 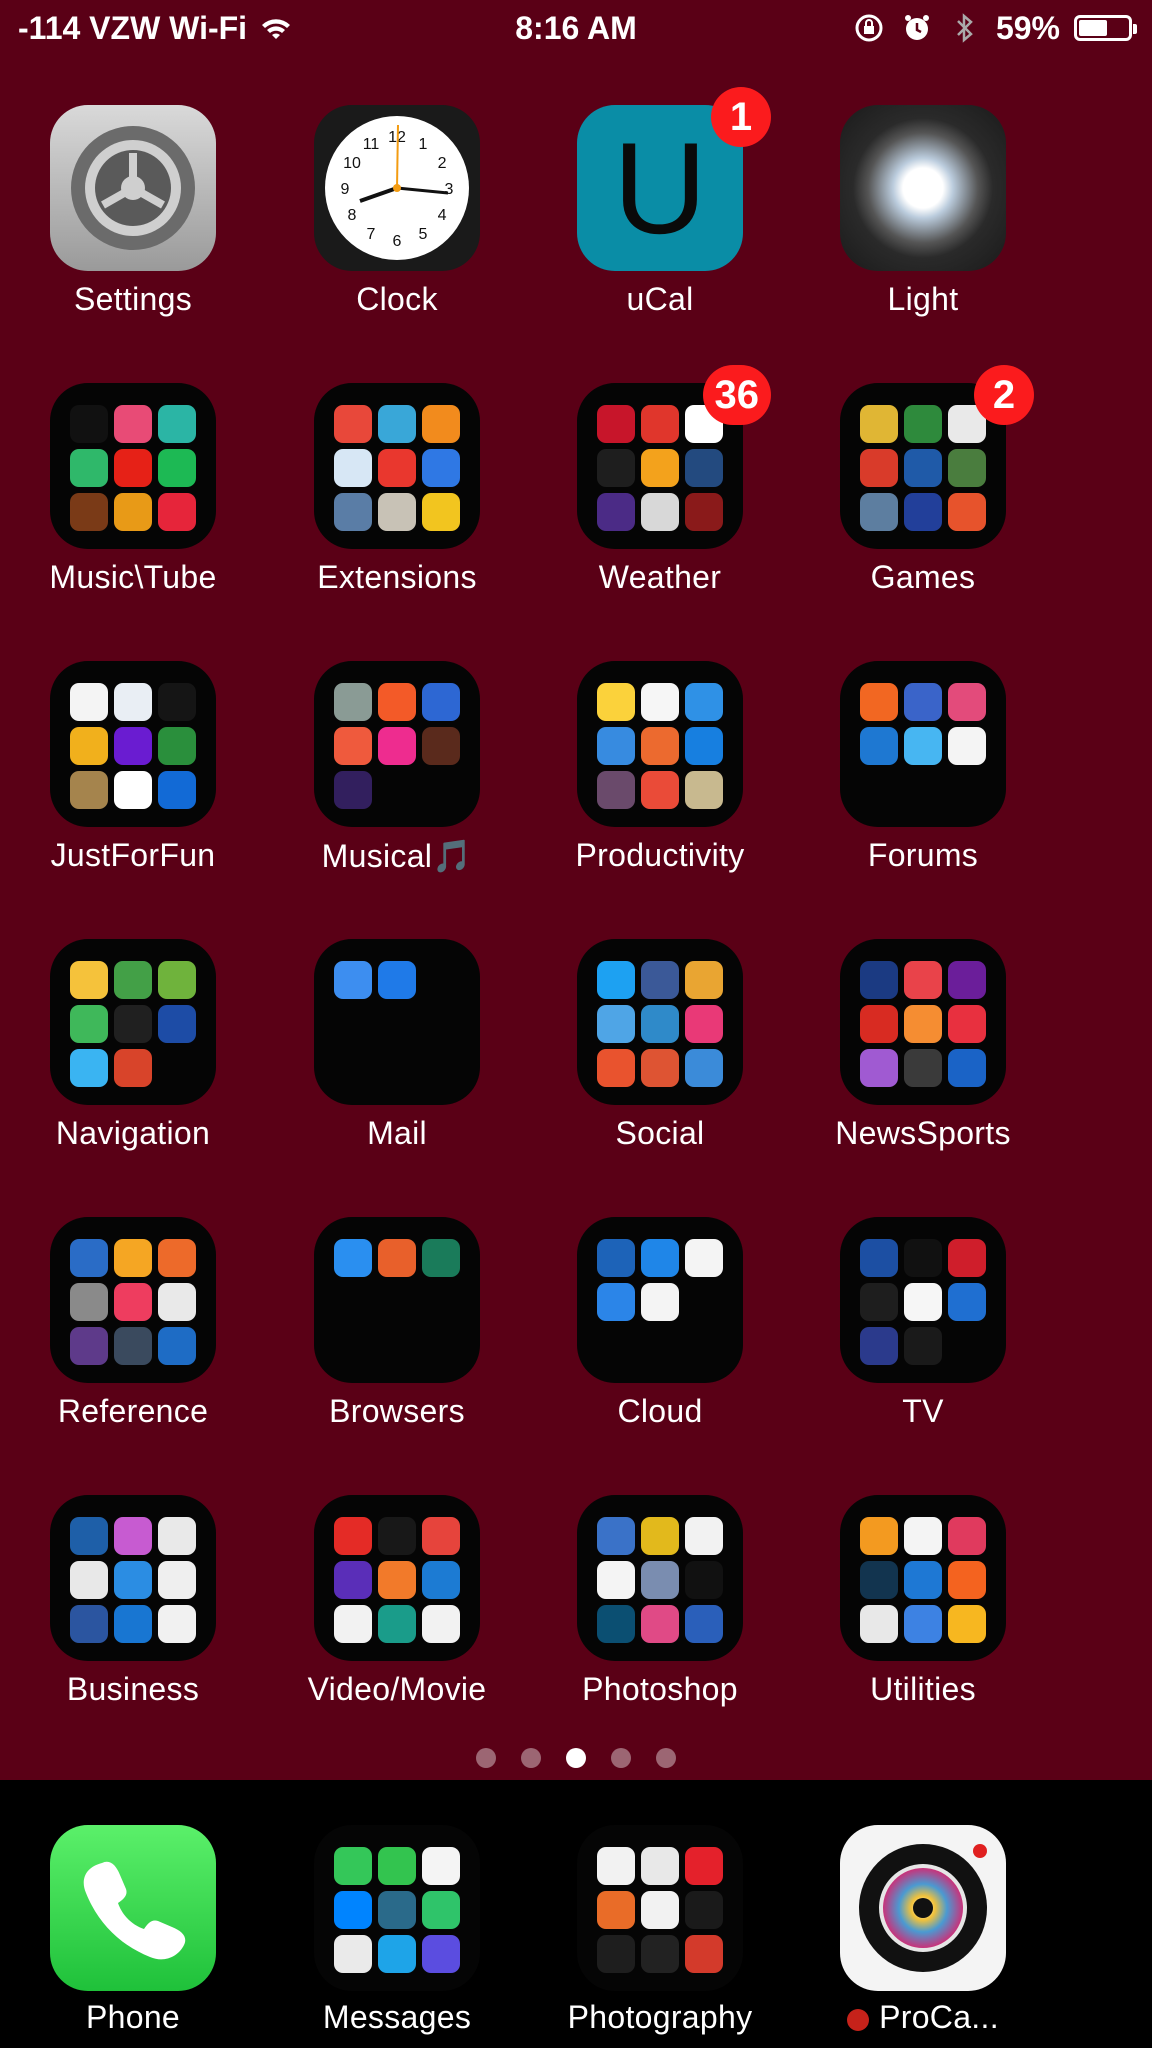 I want to click on app-justforfun: JustForFun, so click(x=133, y=767).